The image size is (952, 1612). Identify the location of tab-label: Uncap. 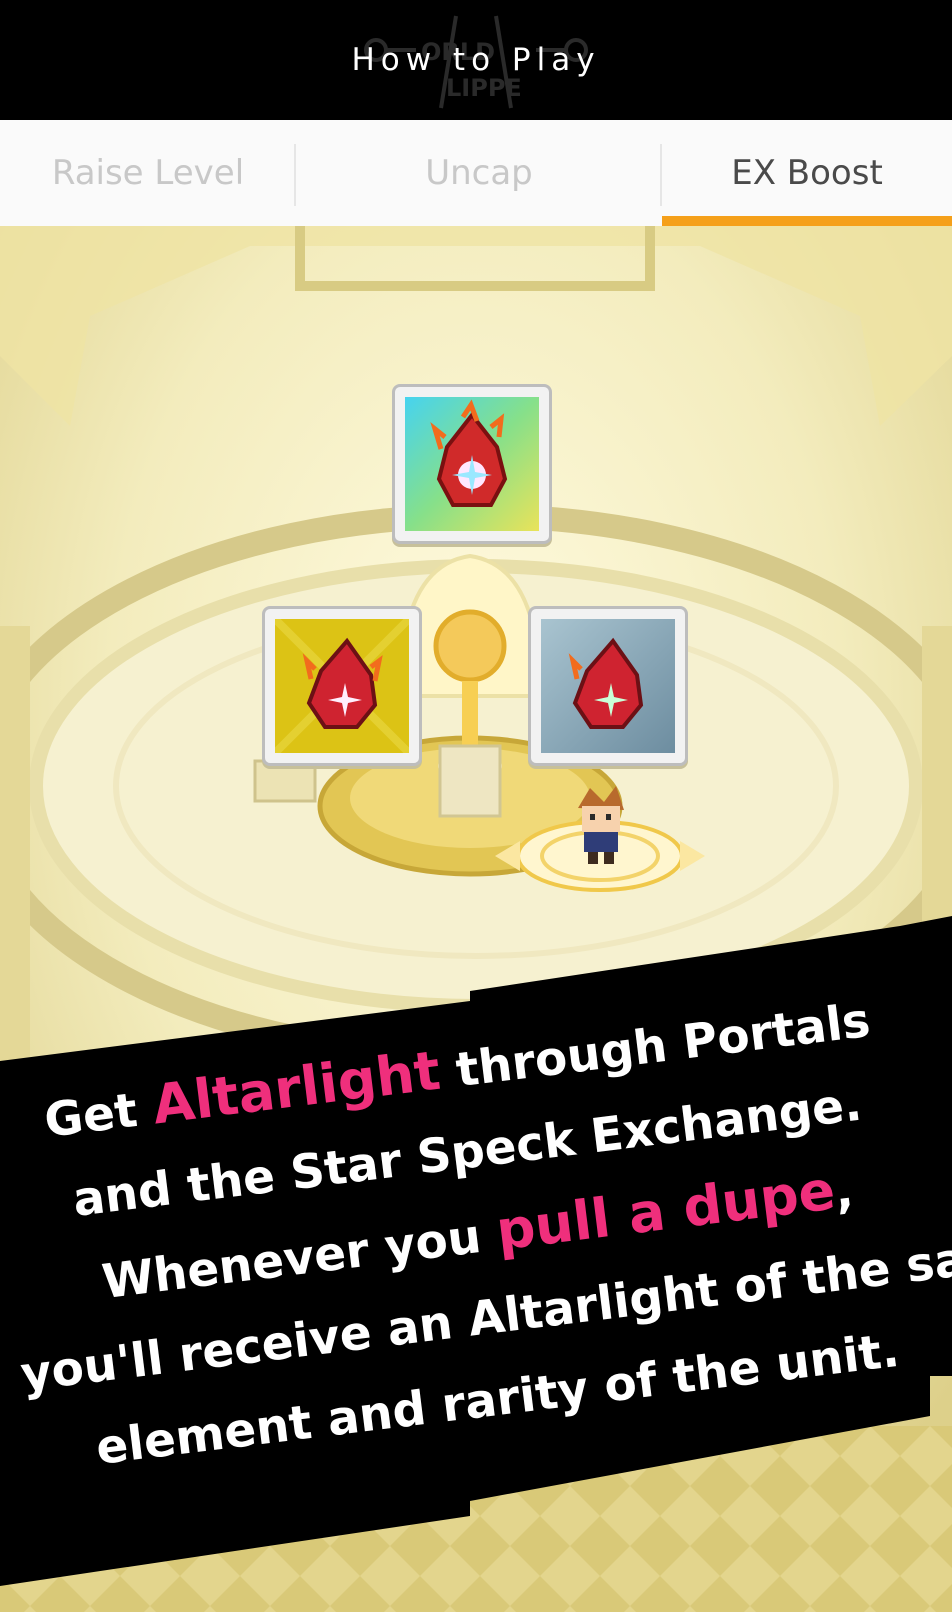
(479, 173).